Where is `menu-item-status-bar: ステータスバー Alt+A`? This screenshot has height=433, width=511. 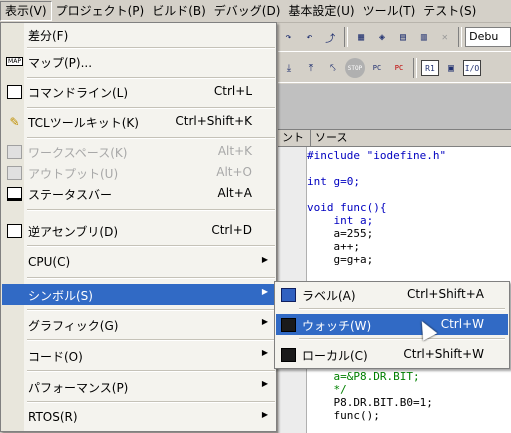
menu-item-status-bar: ステータスバー Alt+A is located at coordinates (139, 193).